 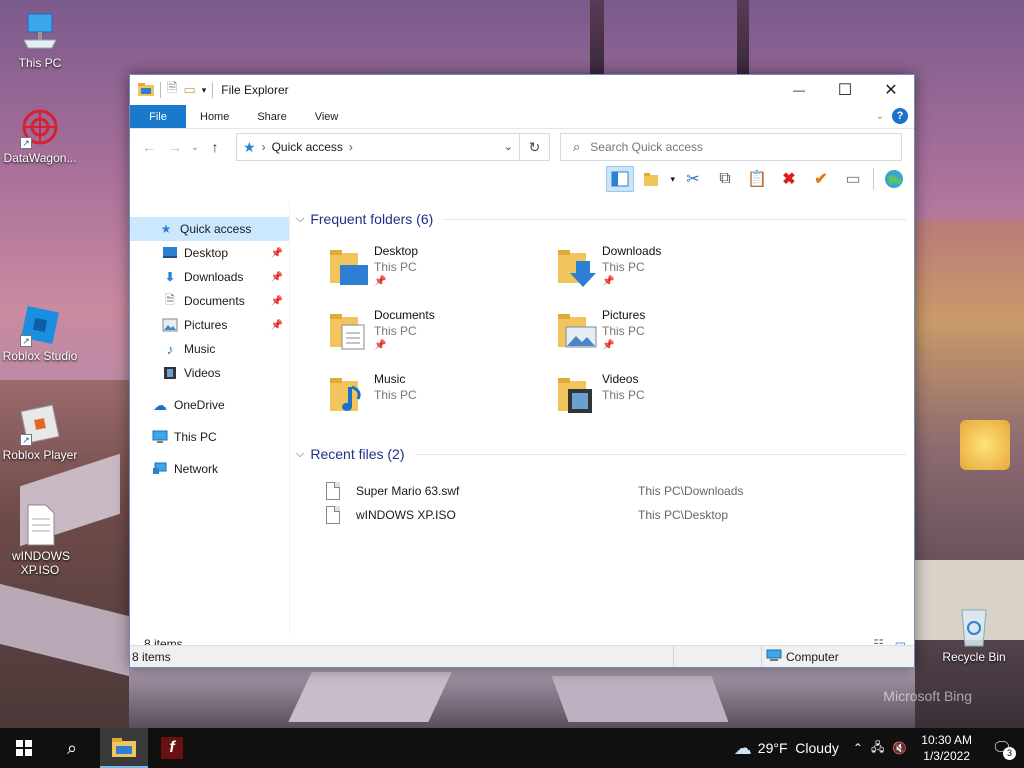 I want to click on sidebar-item-quick-access: ★ Quick access, so click(x=209, y=229).